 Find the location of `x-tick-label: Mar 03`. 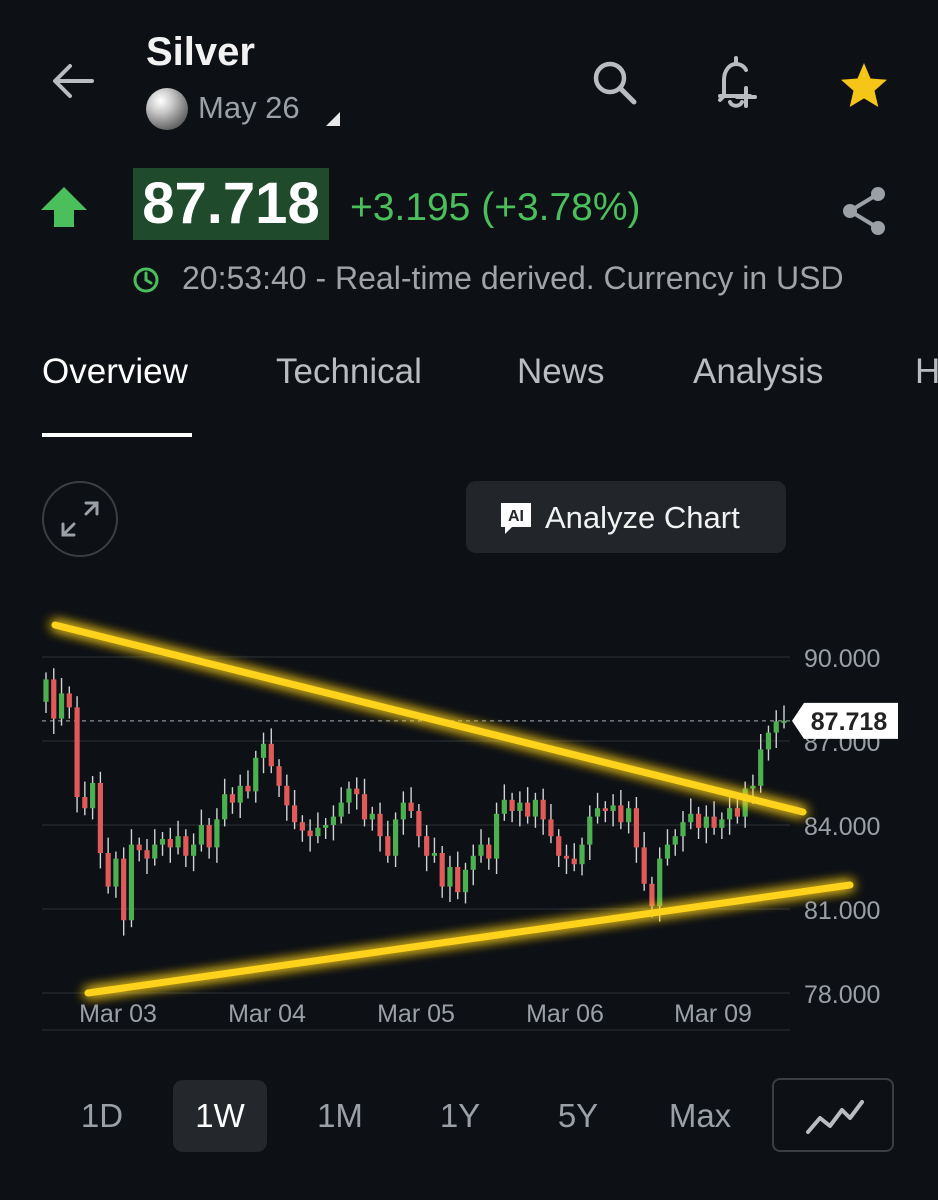

x-tick-label: Mar 03 is located at coordinates (118, 1014).